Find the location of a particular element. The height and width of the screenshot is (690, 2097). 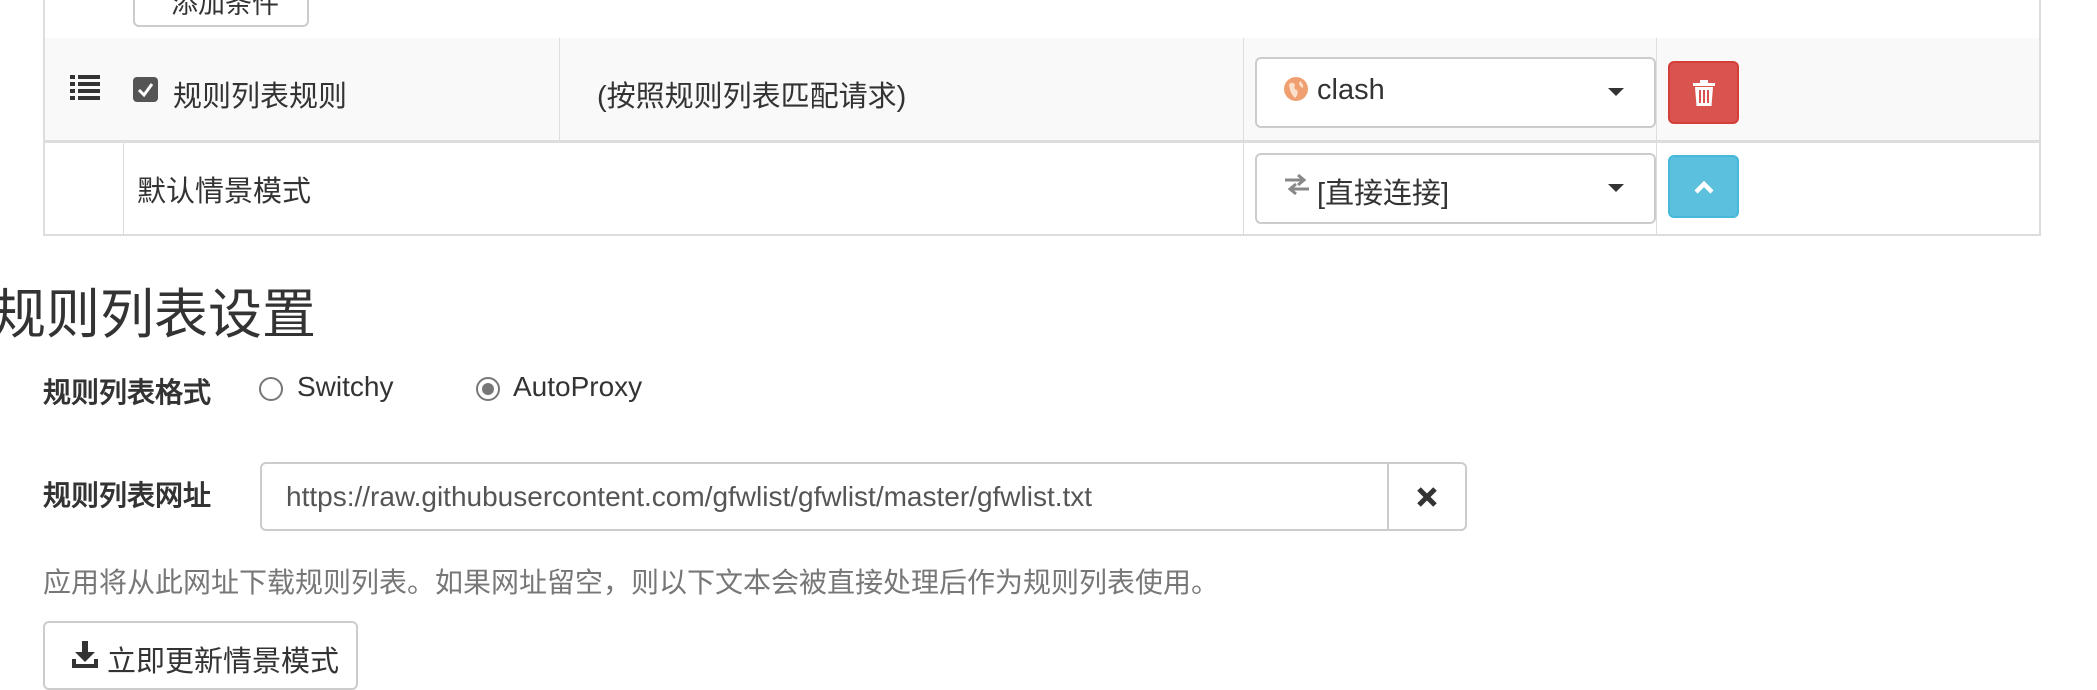

globe-icon is located at coordinates (1296, 89).